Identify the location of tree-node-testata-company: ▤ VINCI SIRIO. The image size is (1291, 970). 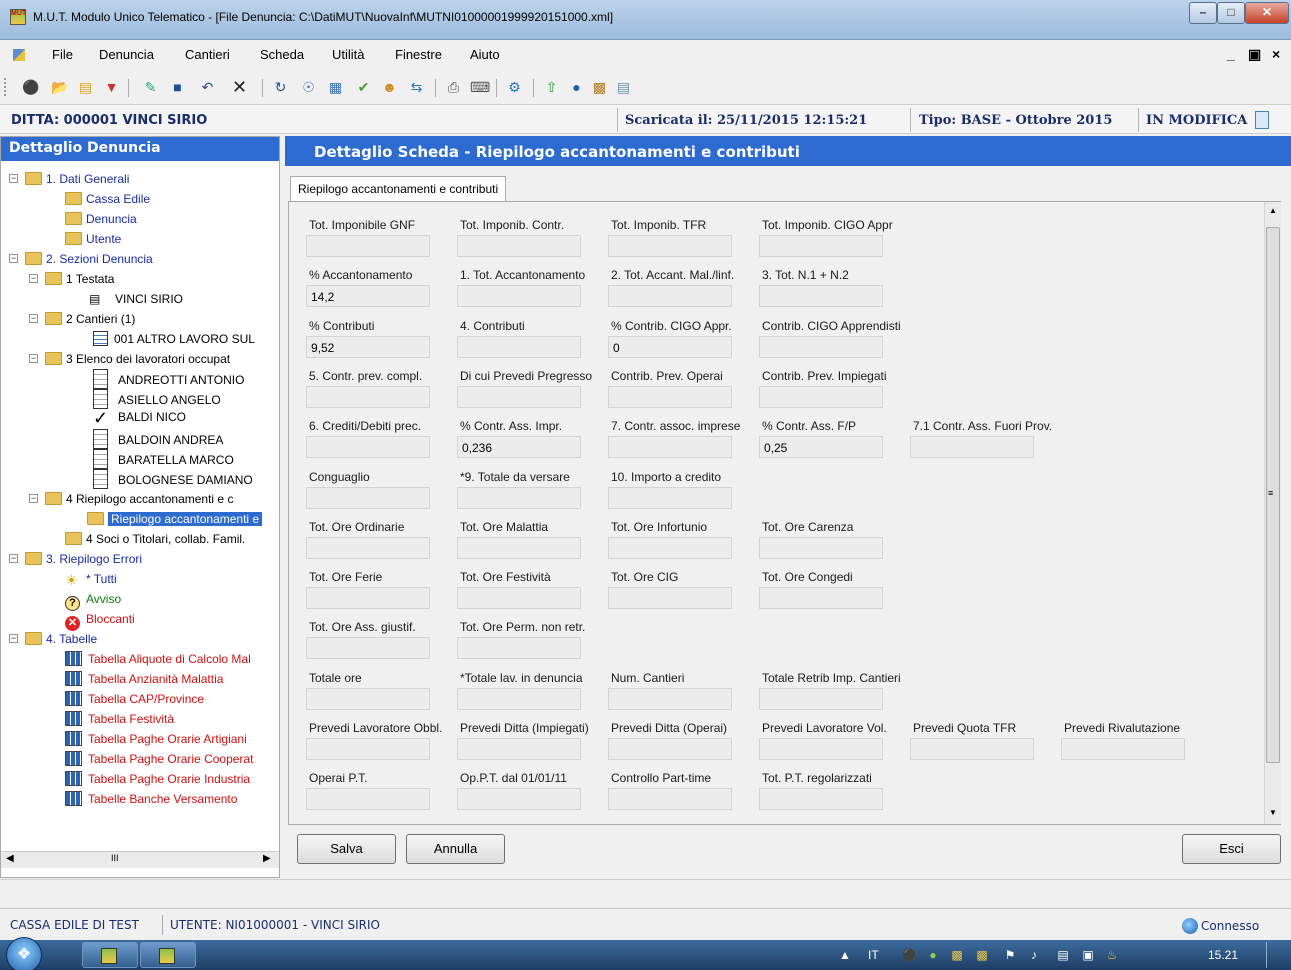
(136, 301).